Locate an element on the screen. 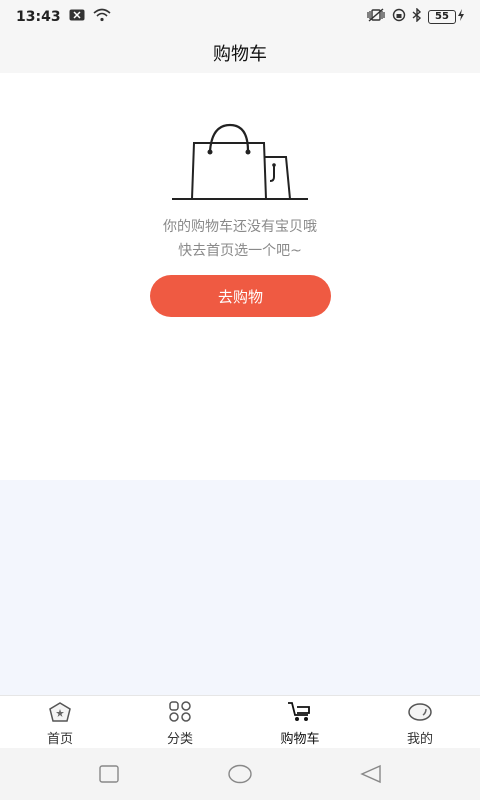 This screenshot has width=480, height=800. charging-icon is located at coordinates (461, 16).